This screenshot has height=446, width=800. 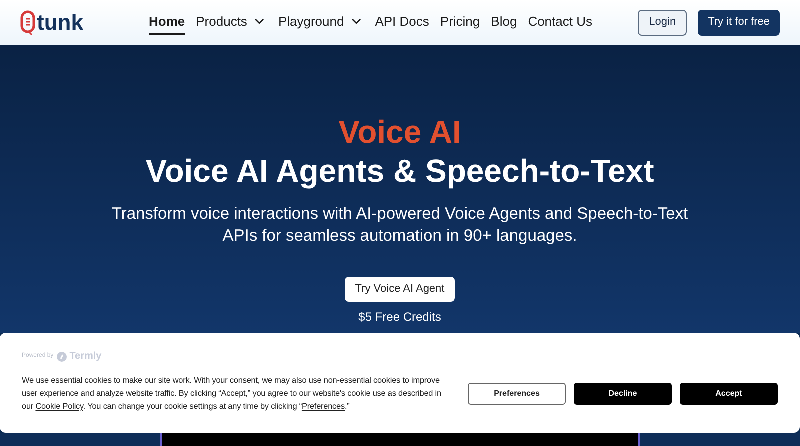 I want to click on cookie-message: We use essential cookies to make our site work. With your consent, we may also use non-essential cookies to improve user experience and analyze website traffic. By clicking “Accept,” you agree to our website's cookie use as described in our Cookie Policy. You can change your cookie settings at any time by clicking “Preferences.”, so click(x=232, y=394).